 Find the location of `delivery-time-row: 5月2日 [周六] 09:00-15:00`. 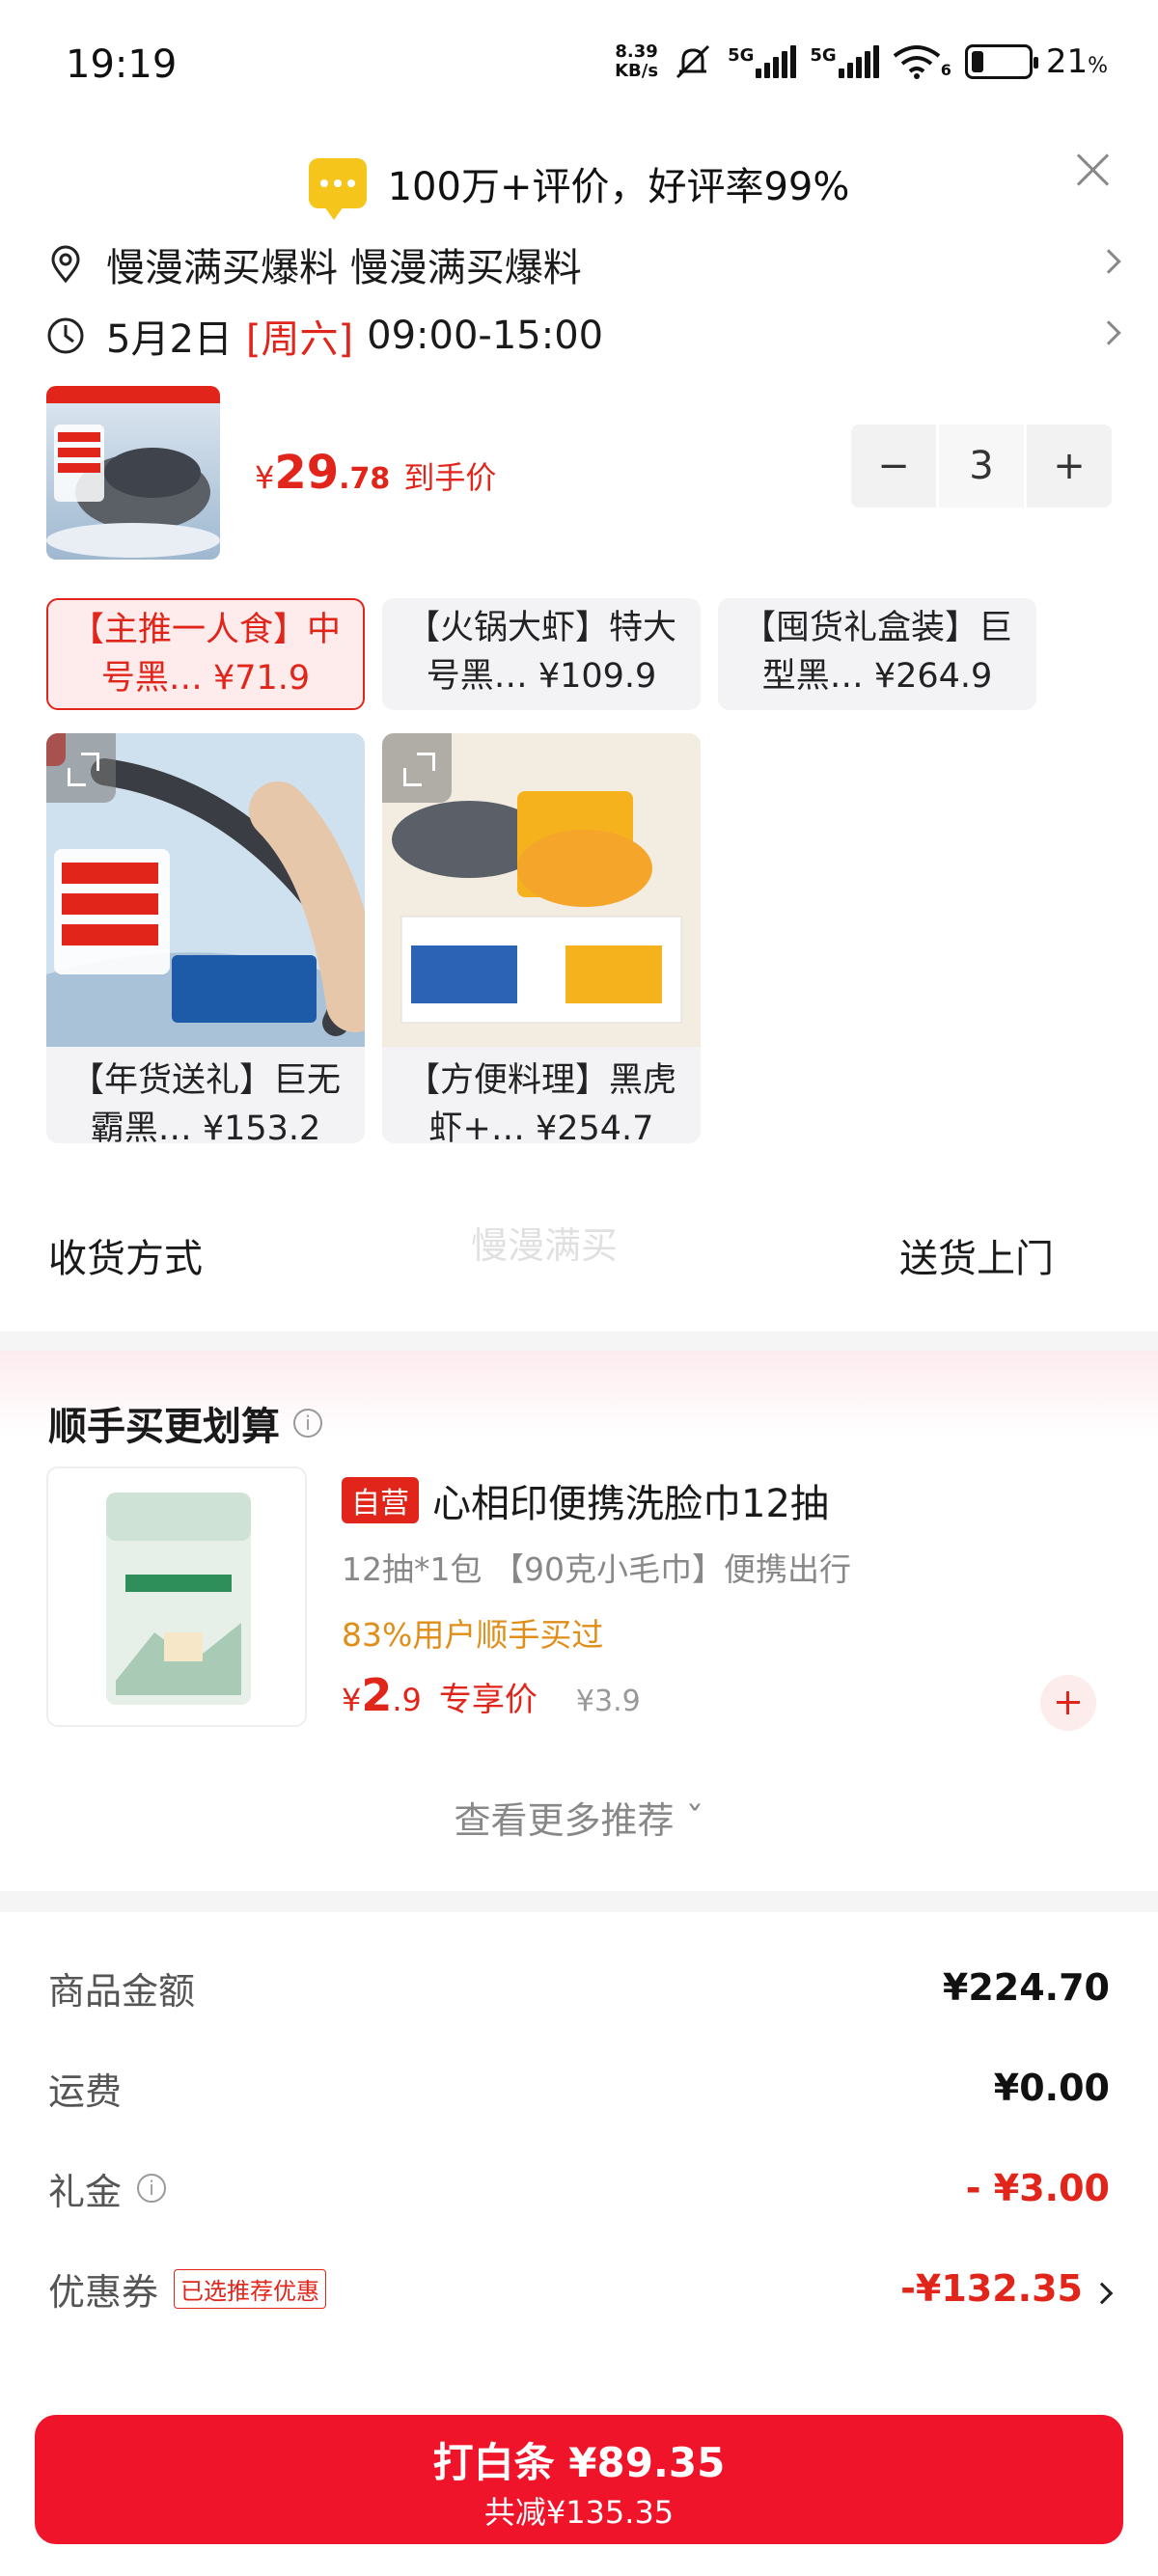

delivery-time-row: 5月2日 [周六] 09:00-15:00 is located at coordinates (583, 336).